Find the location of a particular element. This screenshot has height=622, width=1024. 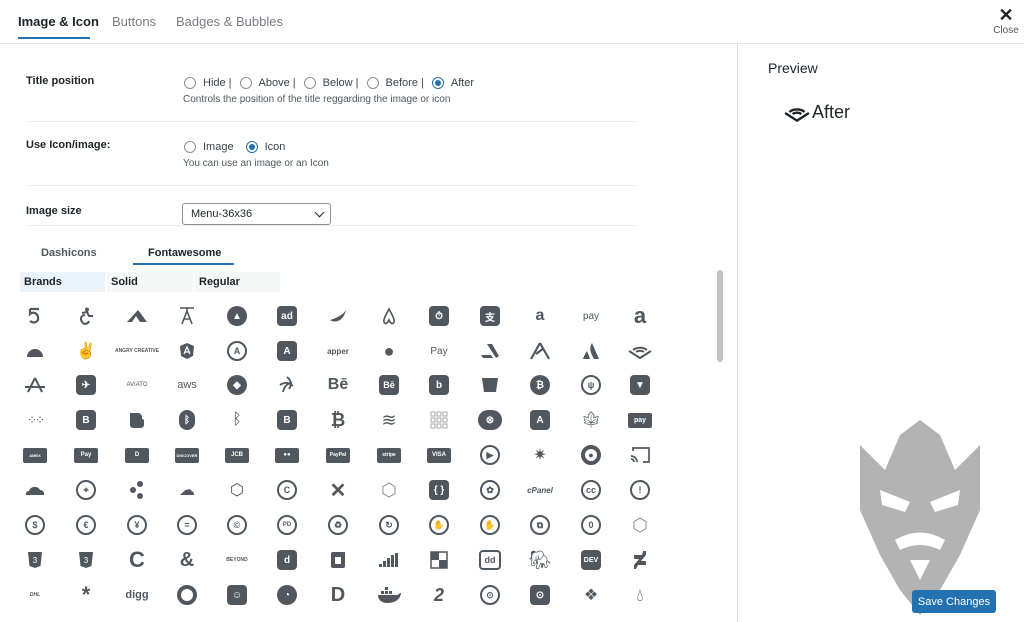

cc-amex-icon: AMEX is located at coordinates (36, 455).